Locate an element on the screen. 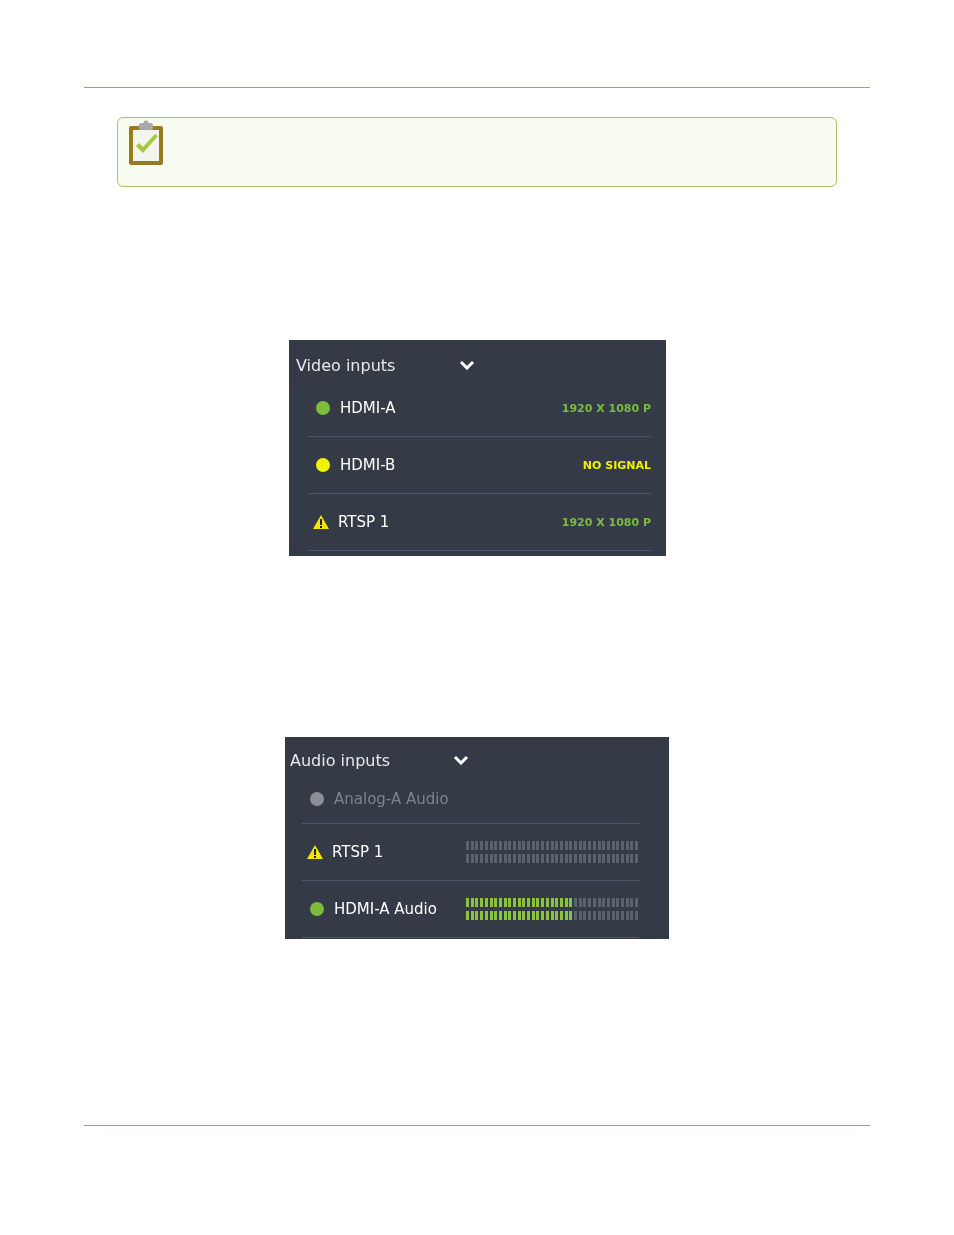  input-name: Analog-A Audio is located at coordinates (391, 799).